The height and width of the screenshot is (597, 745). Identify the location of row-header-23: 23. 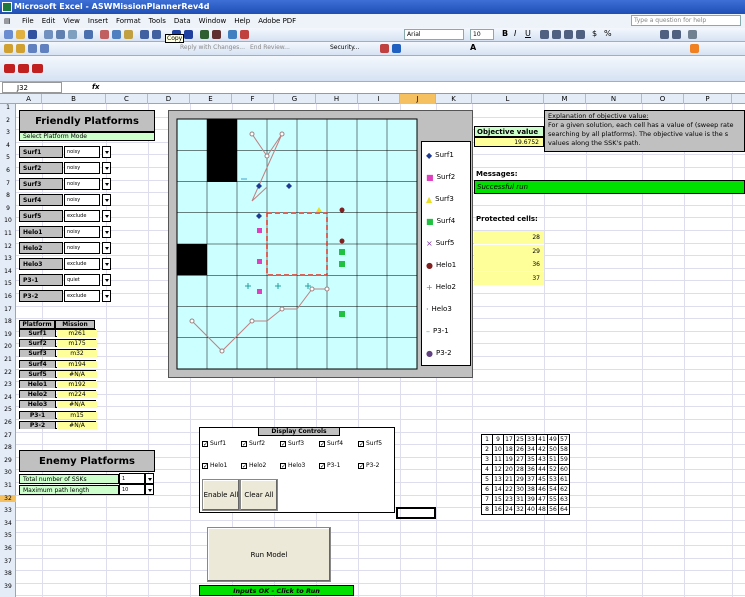
(8, 384).